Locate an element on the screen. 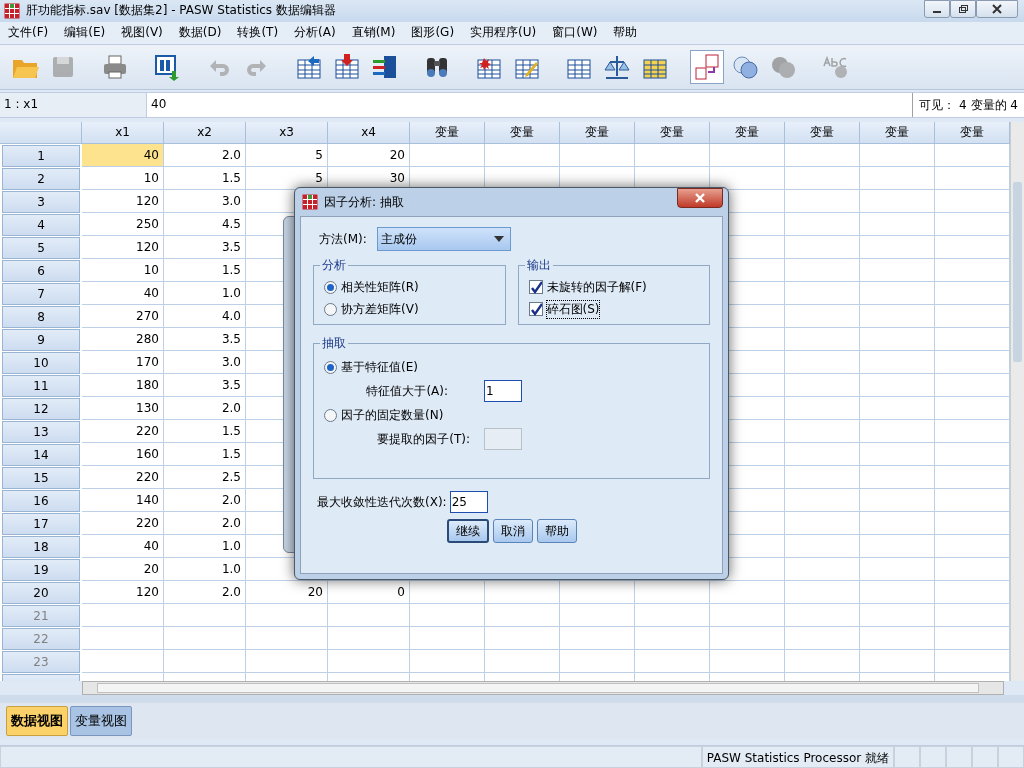  menu-item: 实用程序(U) is located at coordinates (503, 33).